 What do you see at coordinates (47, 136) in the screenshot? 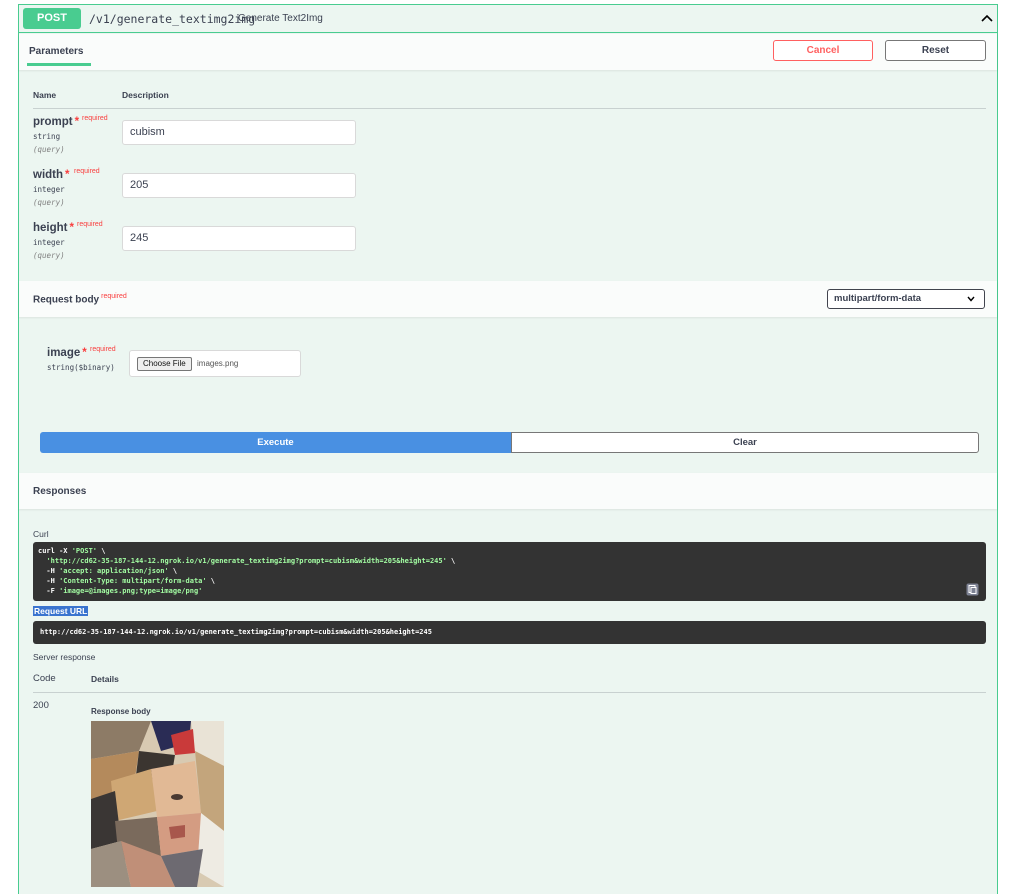
I see `param-type: string` at bounding box center [47, 136].